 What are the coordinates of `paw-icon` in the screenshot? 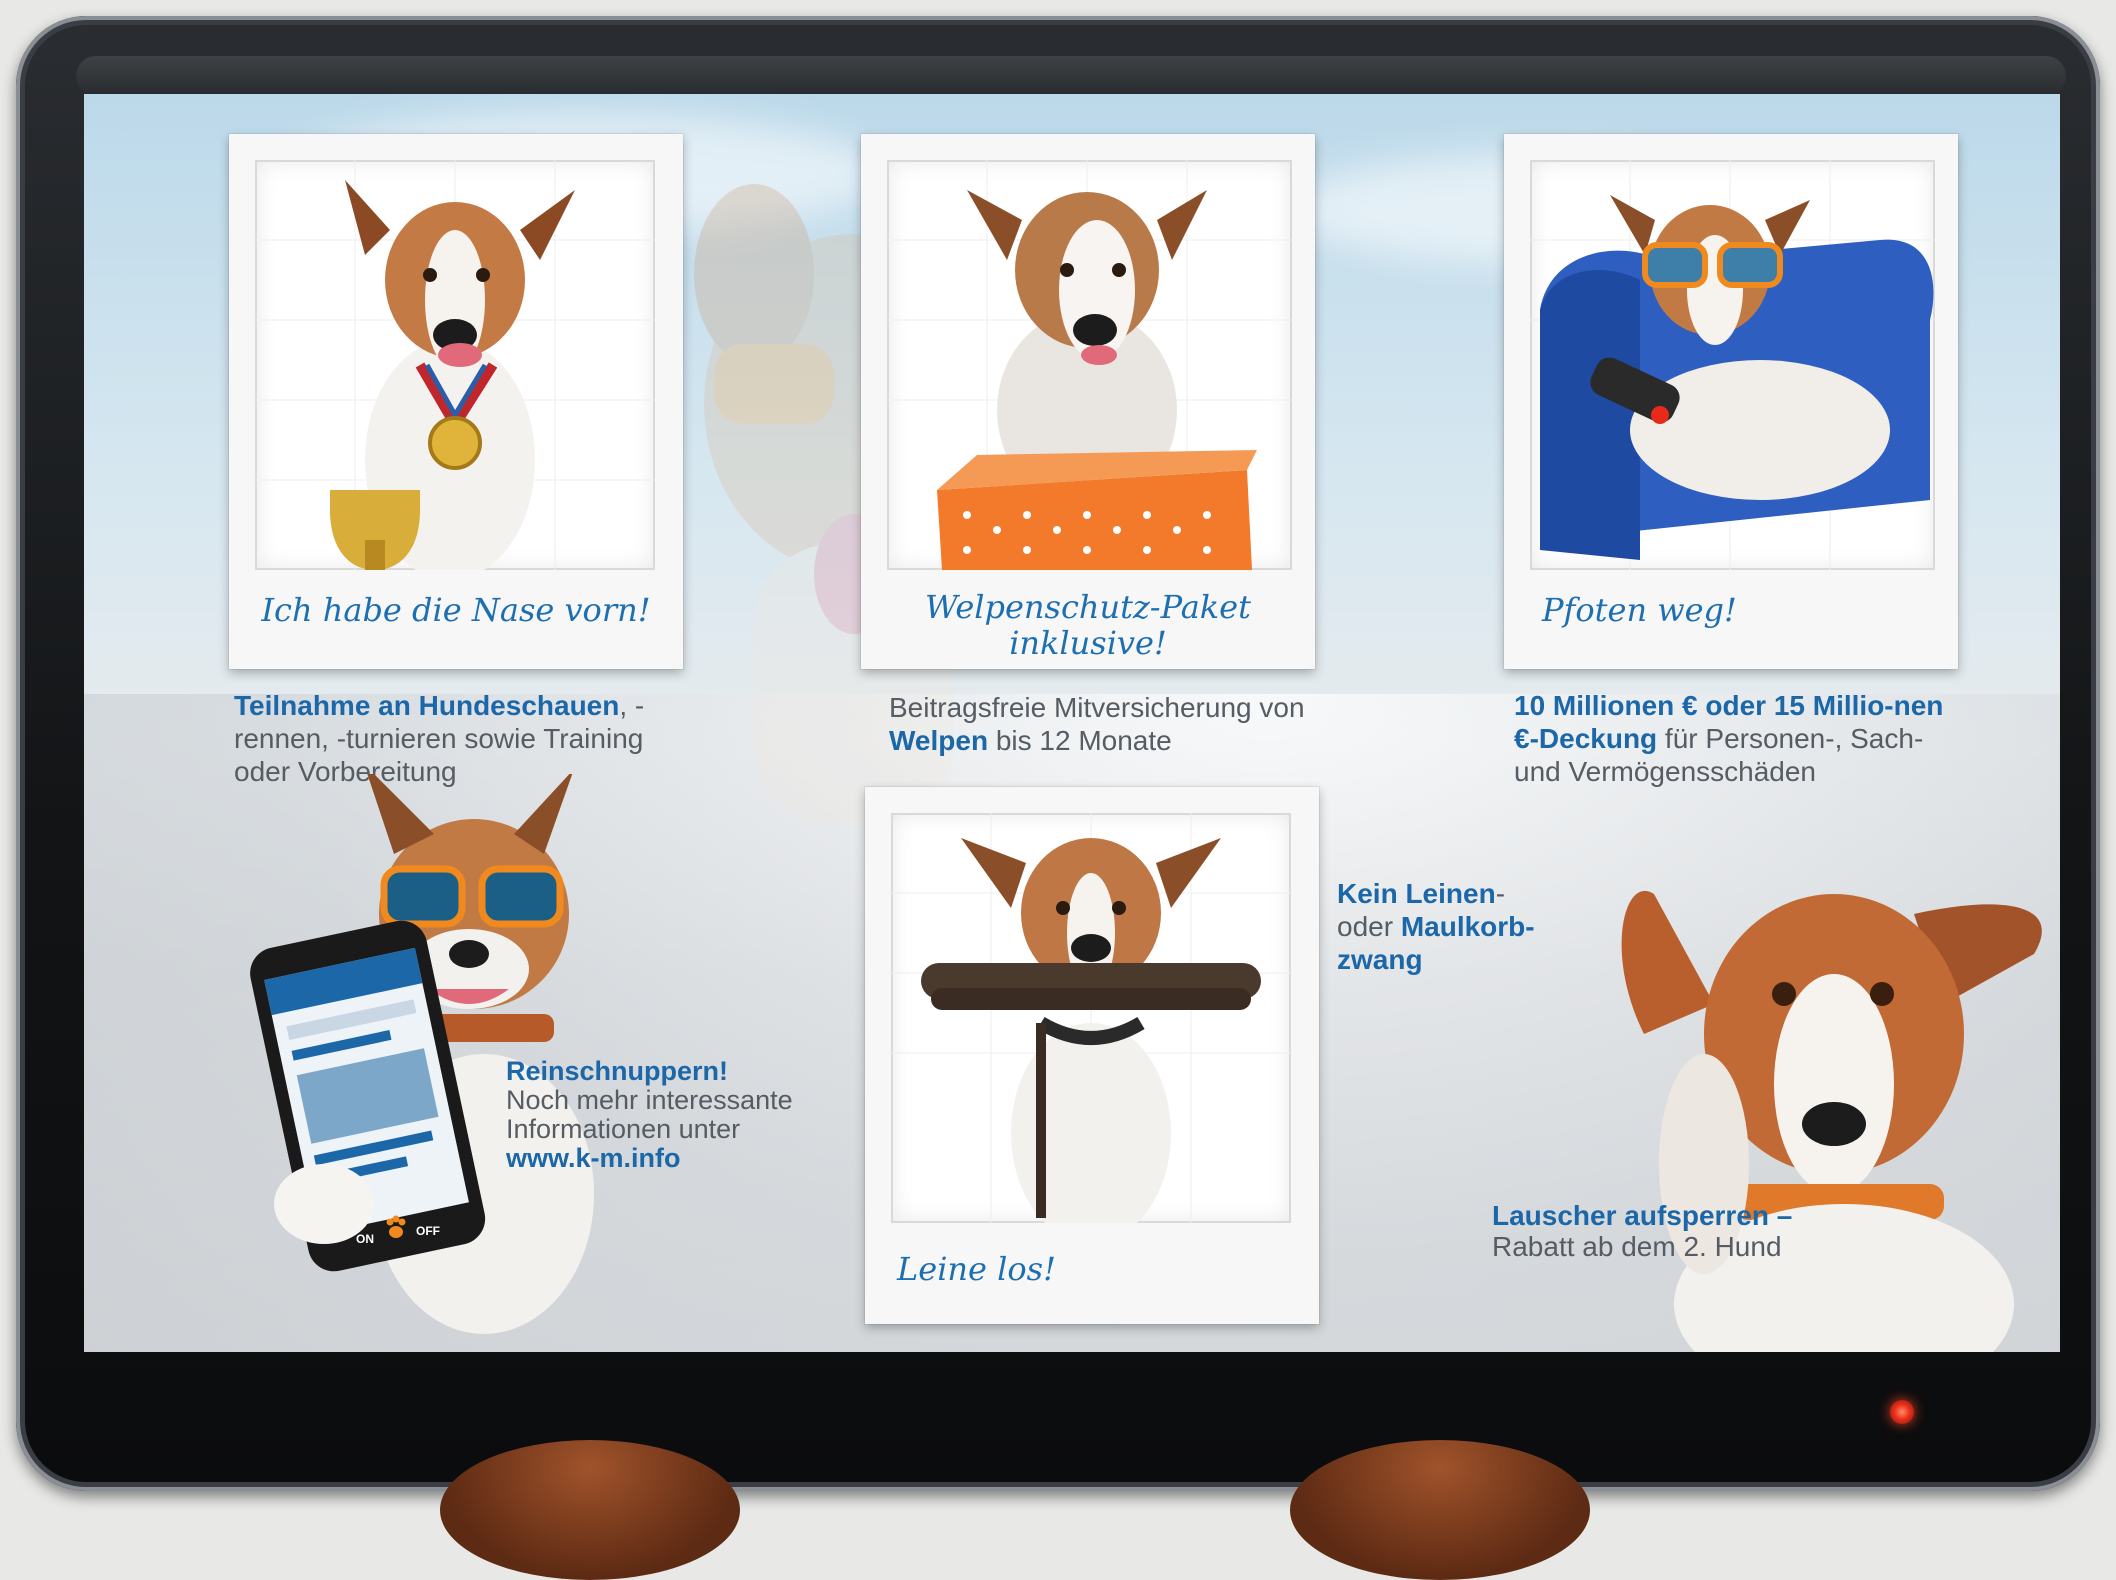 It's located at (396, 1226).